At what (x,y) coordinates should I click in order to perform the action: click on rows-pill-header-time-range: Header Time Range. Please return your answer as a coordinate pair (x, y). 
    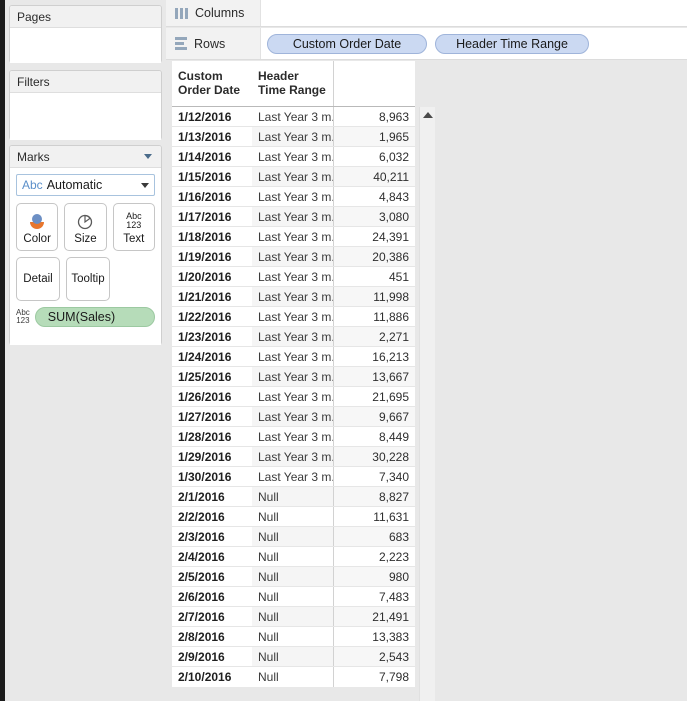
    Looking at the image, I should click on (512, 43).